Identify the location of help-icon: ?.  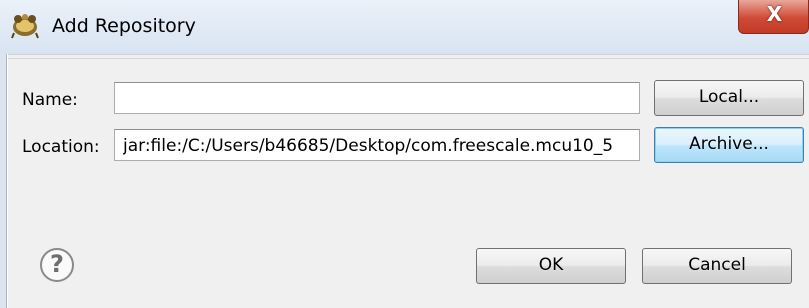
(57, 265).